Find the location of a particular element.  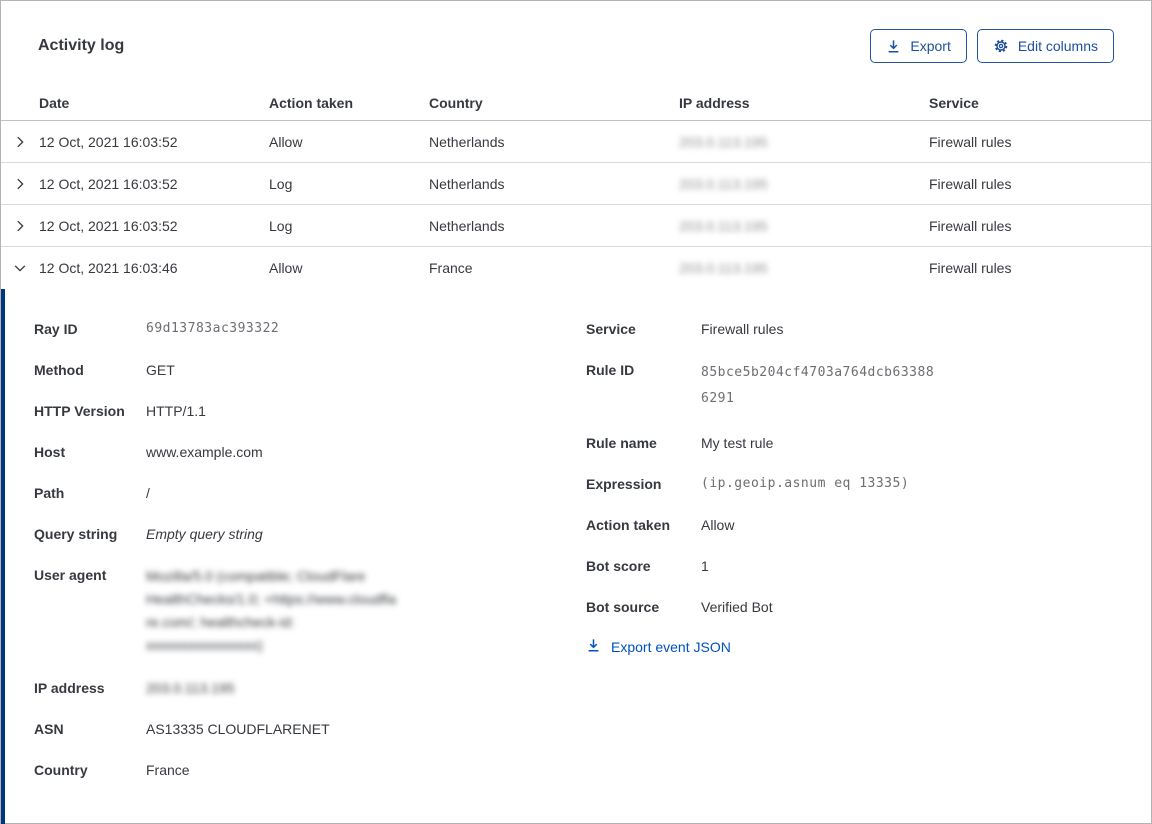

export-event-json-link: Export event JSON is located at coordinates (658, 647).